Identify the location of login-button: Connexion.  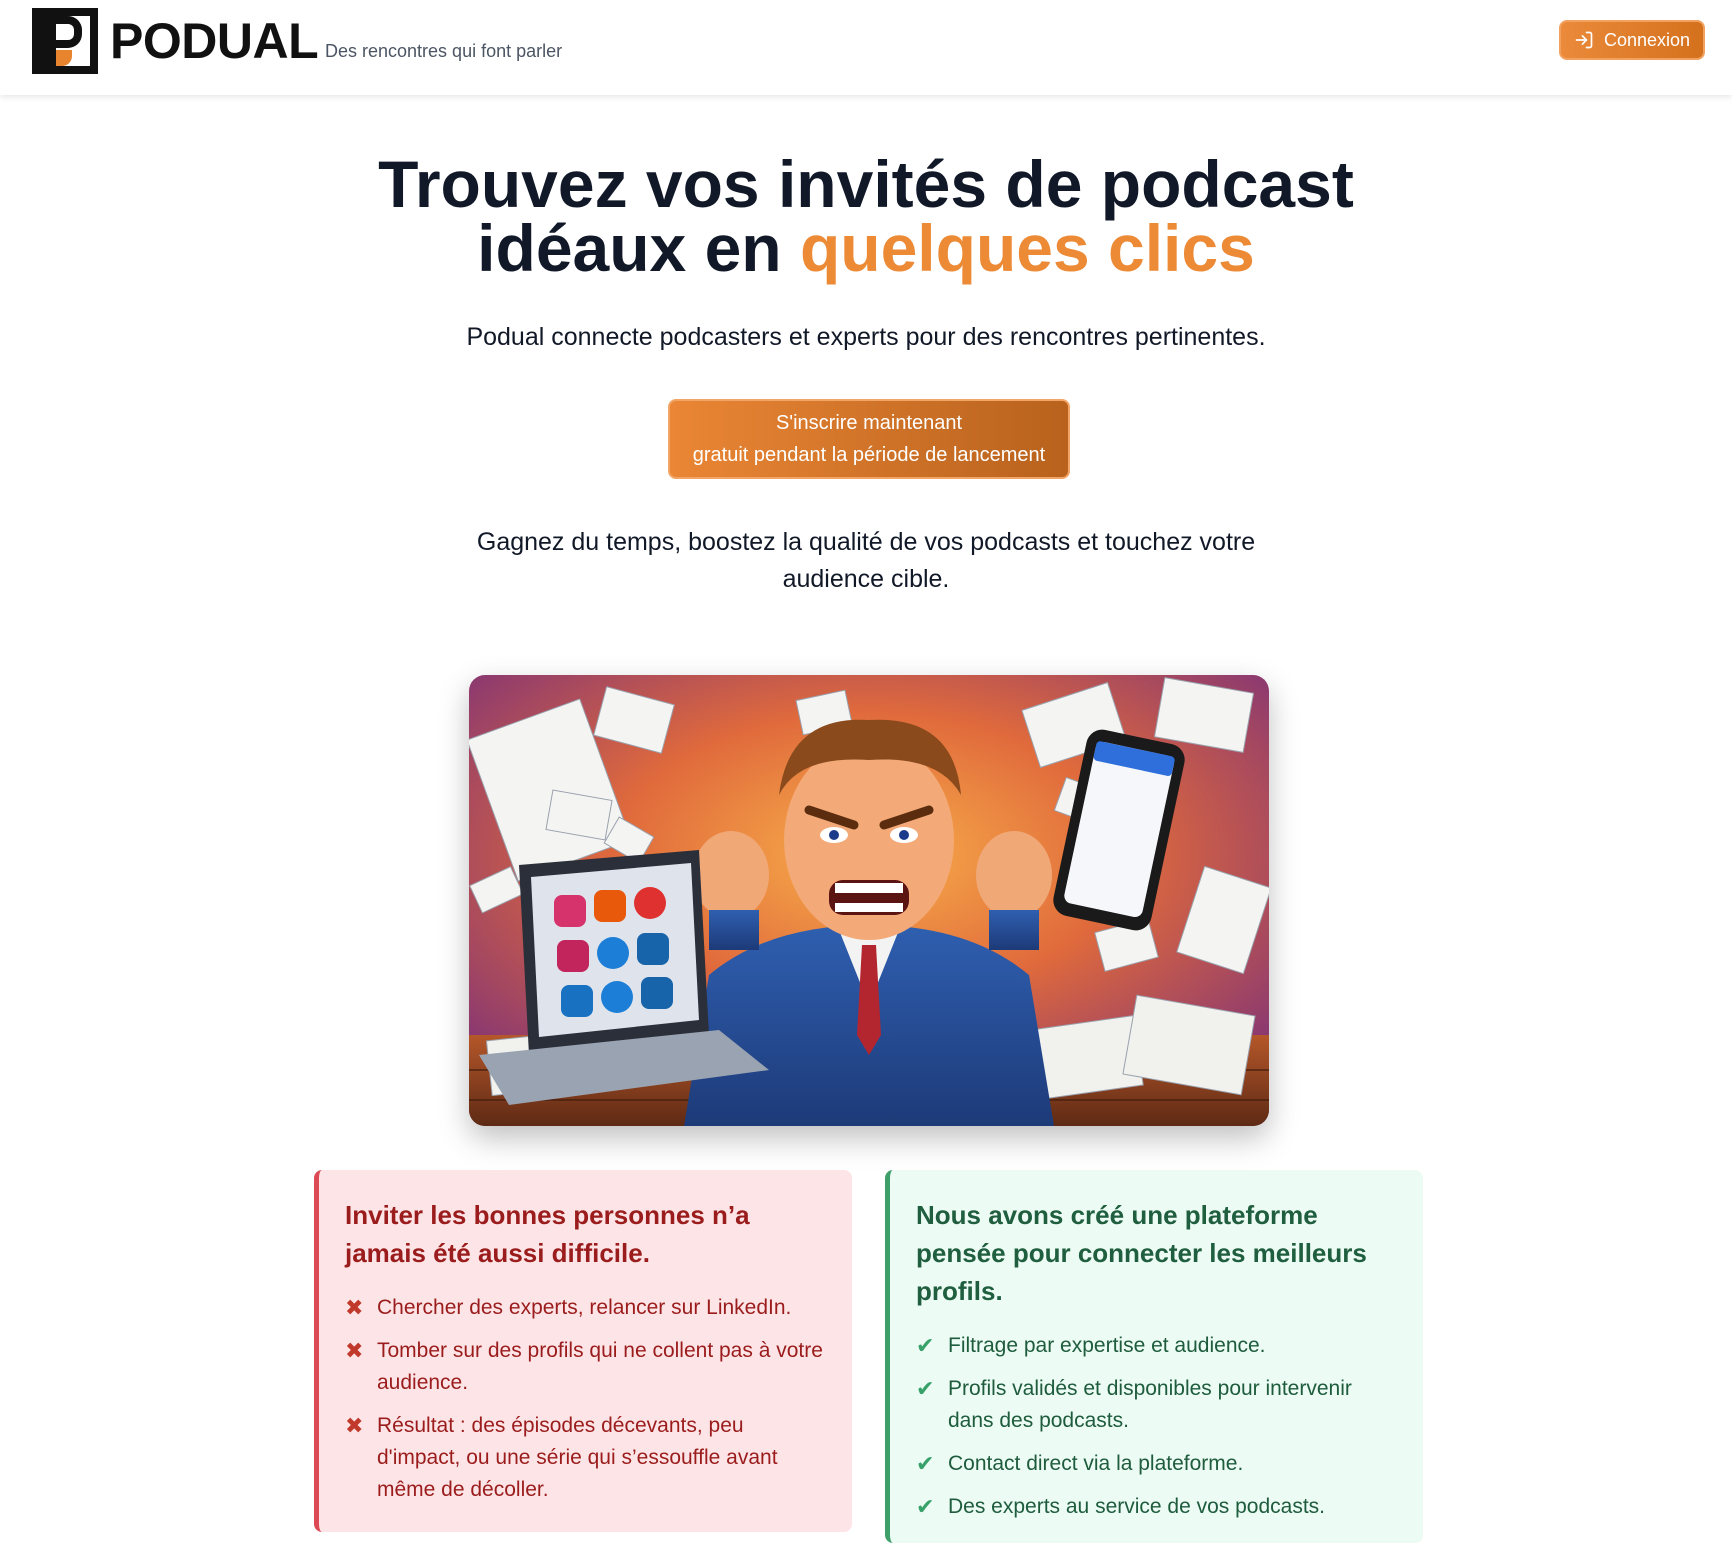
(1632, 40).